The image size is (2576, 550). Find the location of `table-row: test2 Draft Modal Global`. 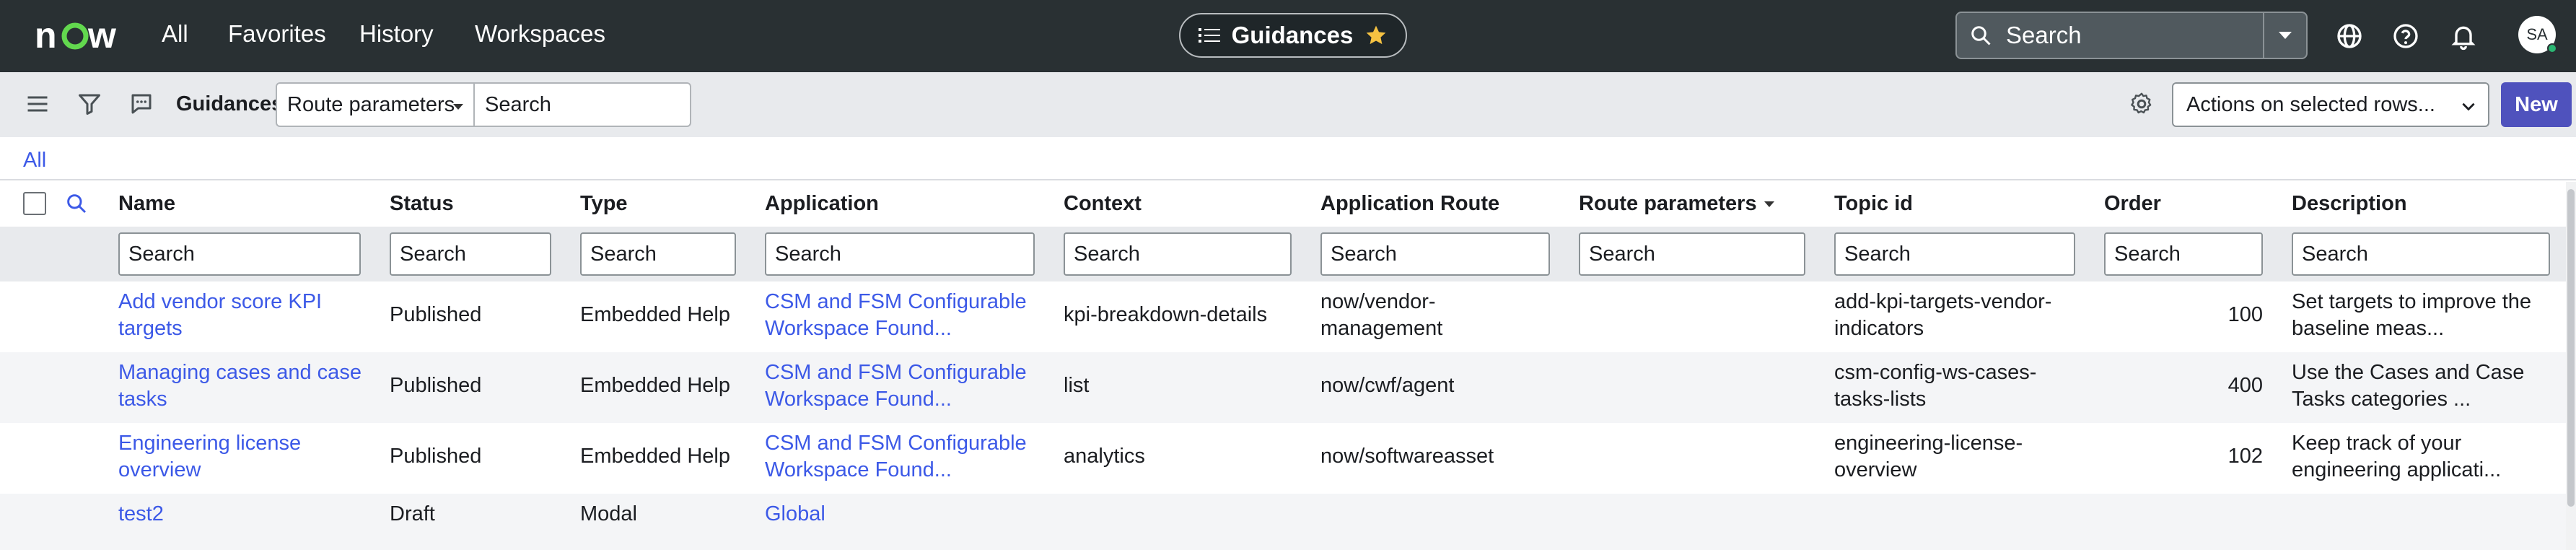

table-row: test2 Draft Modal Global is located at coordinates (1288, 522).